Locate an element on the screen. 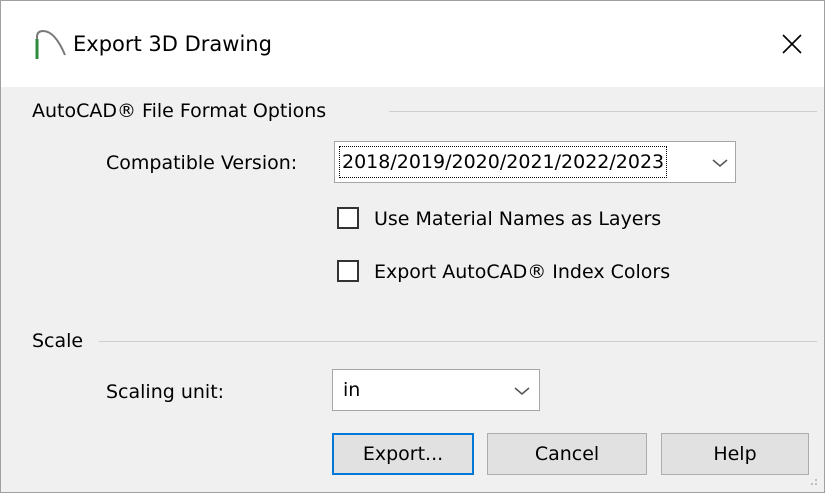  autocad-group-label: AutoCAD® File Format Options is located at coordinates (179, 111).